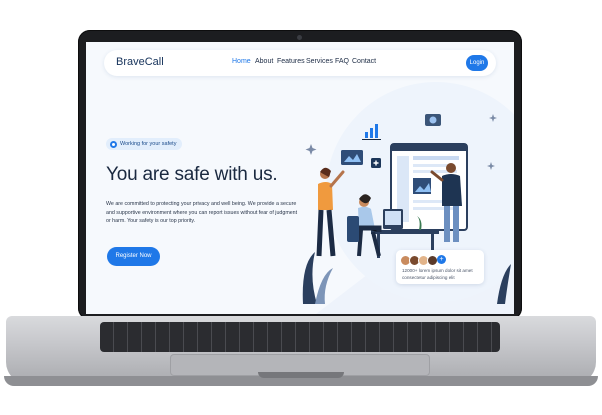 This screenshot has width=602, height=415. Describe the element at coordinates (330, 212) in the screenshot. I see `woman-standing` at that location.